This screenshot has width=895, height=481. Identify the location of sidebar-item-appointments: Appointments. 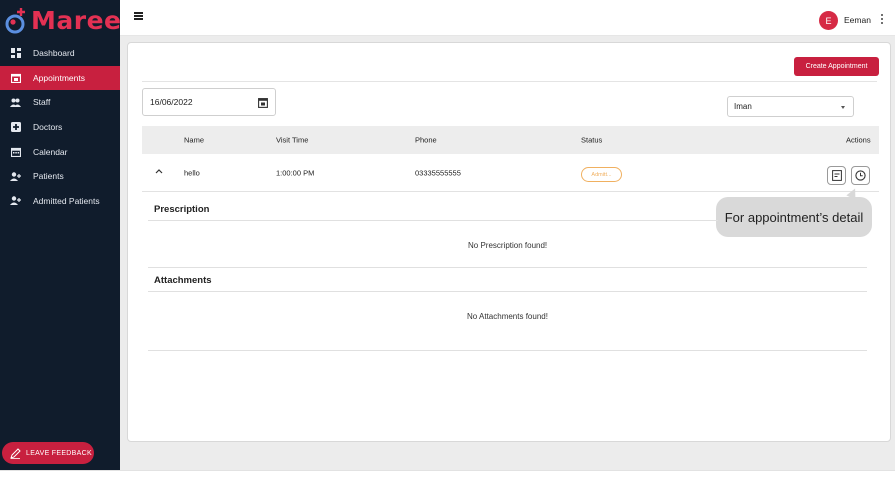
(60, 78).